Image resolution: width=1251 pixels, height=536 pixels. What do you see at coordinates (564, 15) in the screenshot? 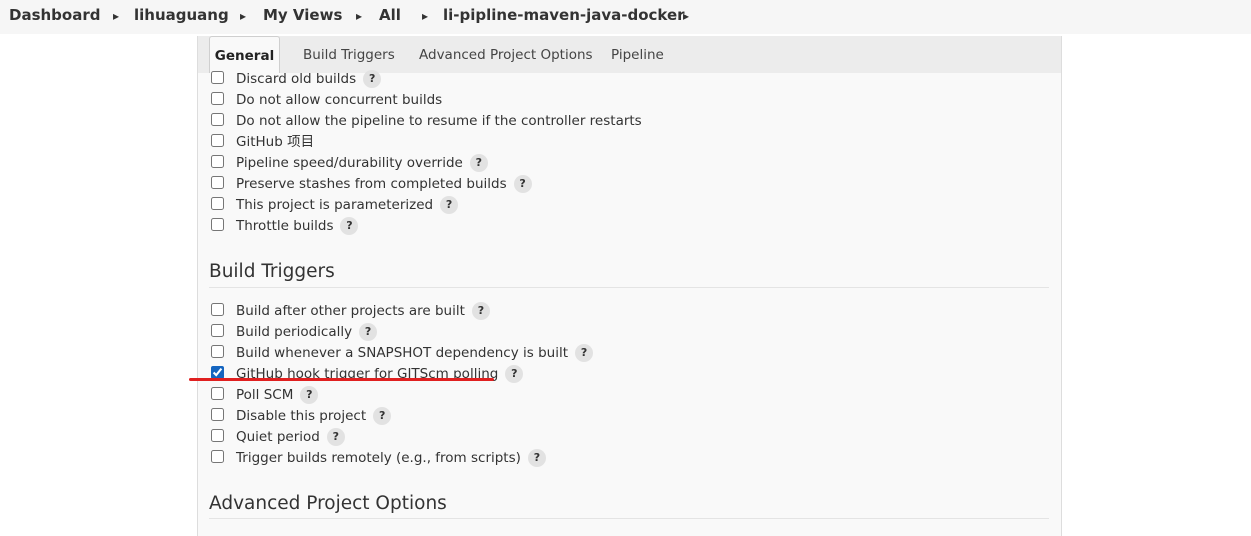
I see `breadcrumb-job: li-pipline-maven-java-docker` at bounding box center [564, 15].